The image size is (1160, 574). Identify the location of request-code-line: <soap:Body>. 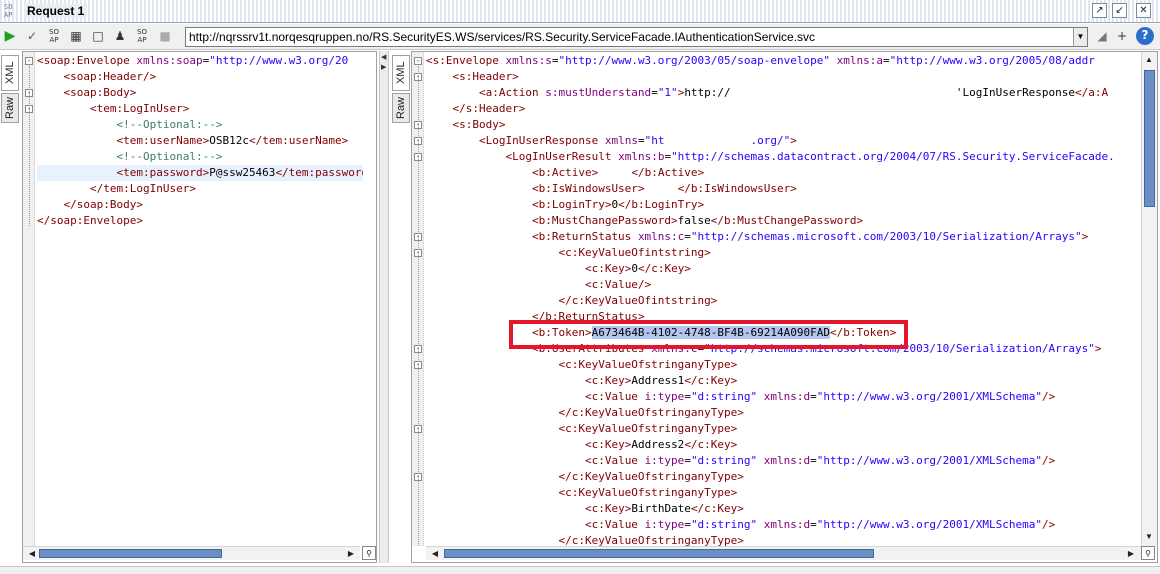
(200, 93).